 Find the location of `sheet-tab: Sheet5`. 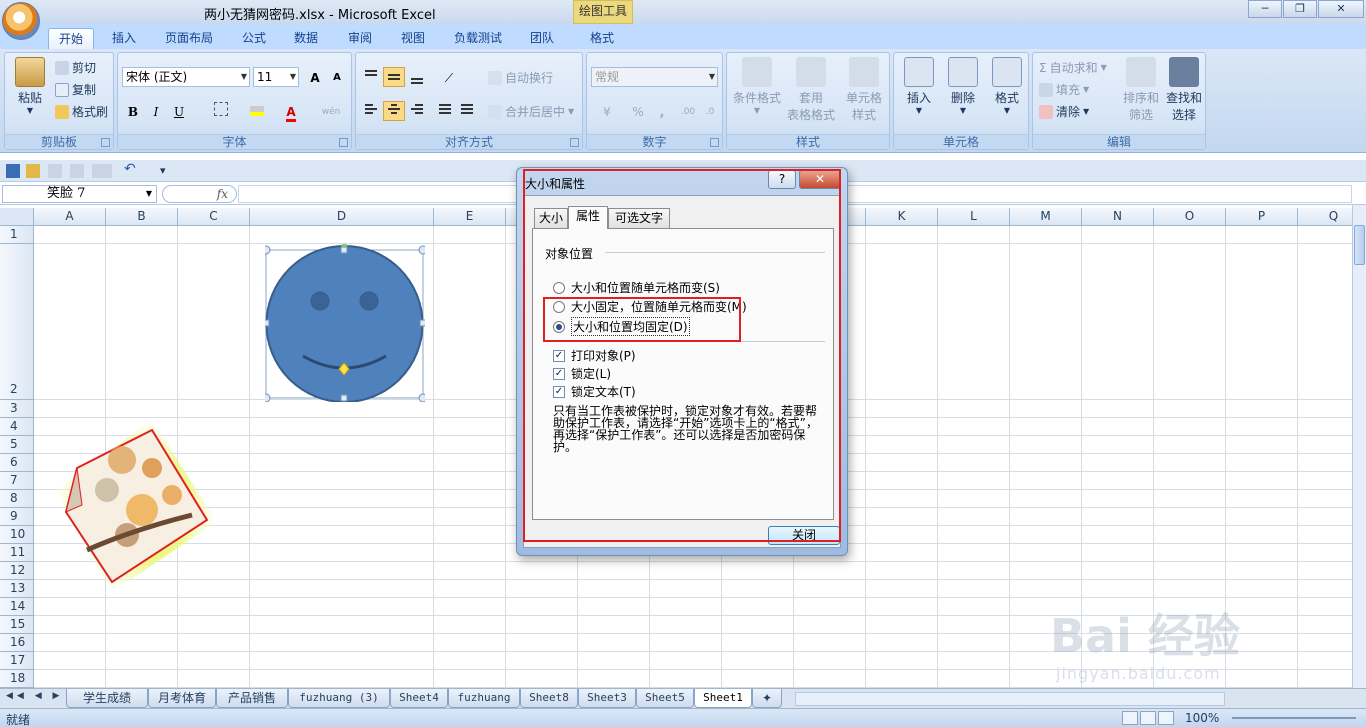

sheet-tab: Sheet5 is located at coordinates (665, 698).